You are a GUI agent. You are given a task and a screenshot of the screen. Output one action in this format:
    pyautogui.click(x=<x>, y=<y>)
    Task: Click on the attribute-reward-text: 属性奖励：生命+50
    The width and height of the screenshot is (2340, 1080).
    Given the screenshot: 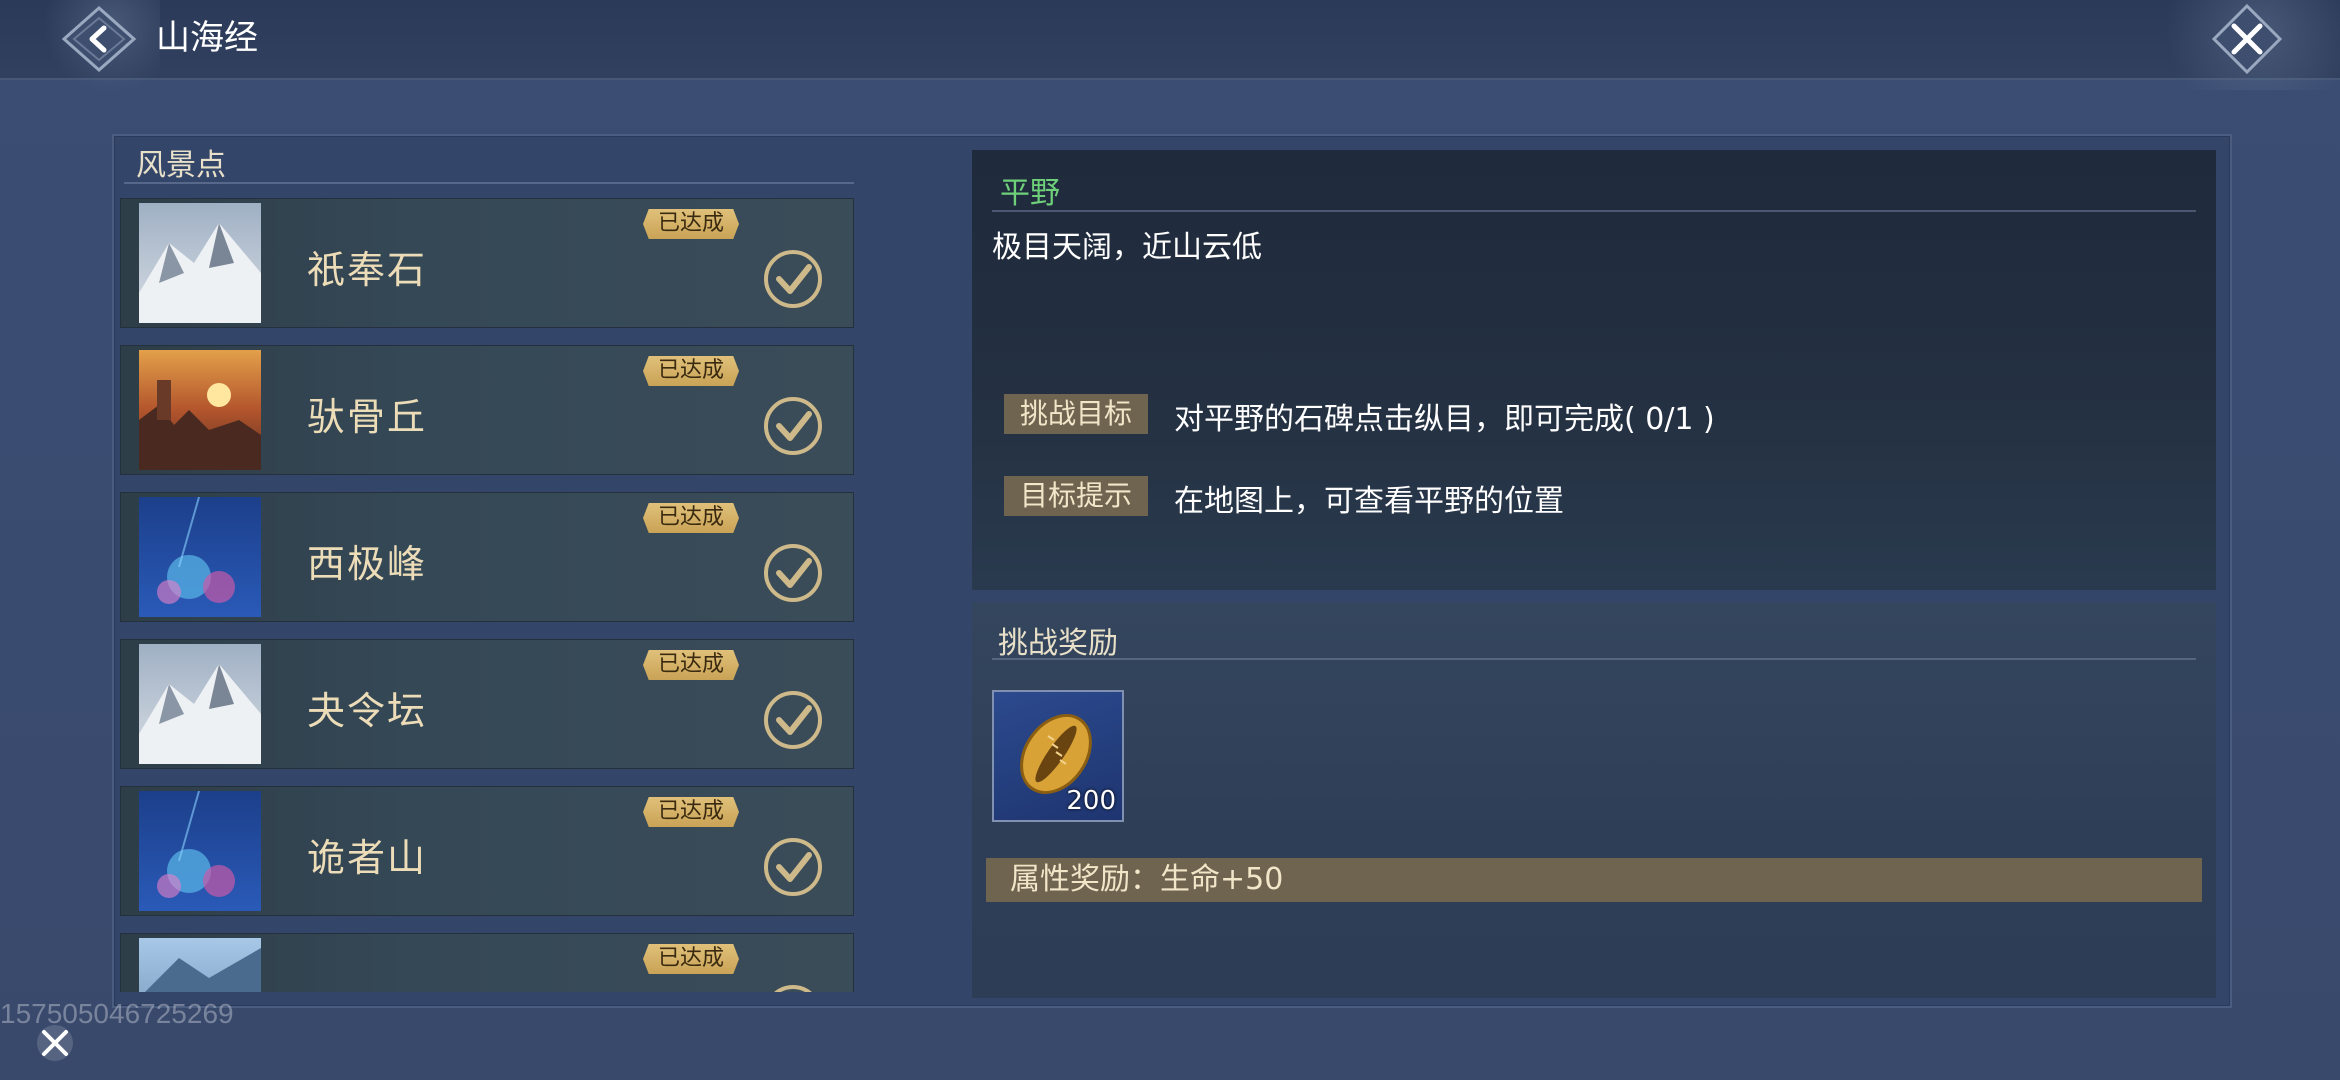 What is the action you would take?
    pyautogui.click(x=1147, y=879)
    